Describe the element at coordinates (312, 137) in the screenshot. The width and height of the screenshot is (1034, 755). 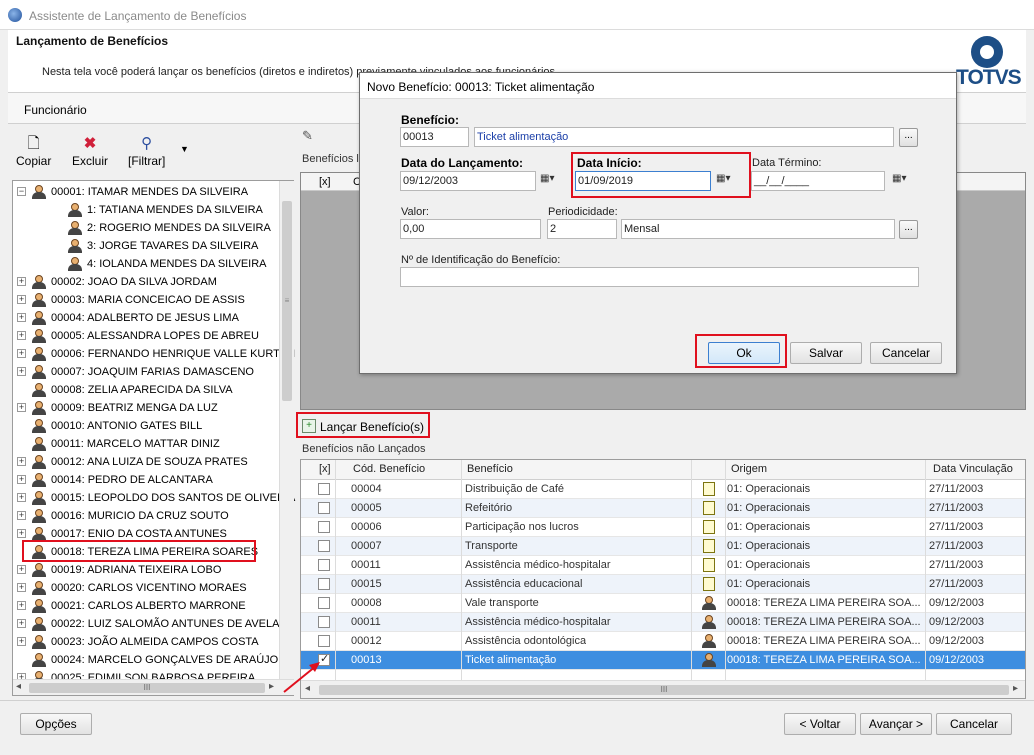
I see `edit-icon: ✎` at that location.